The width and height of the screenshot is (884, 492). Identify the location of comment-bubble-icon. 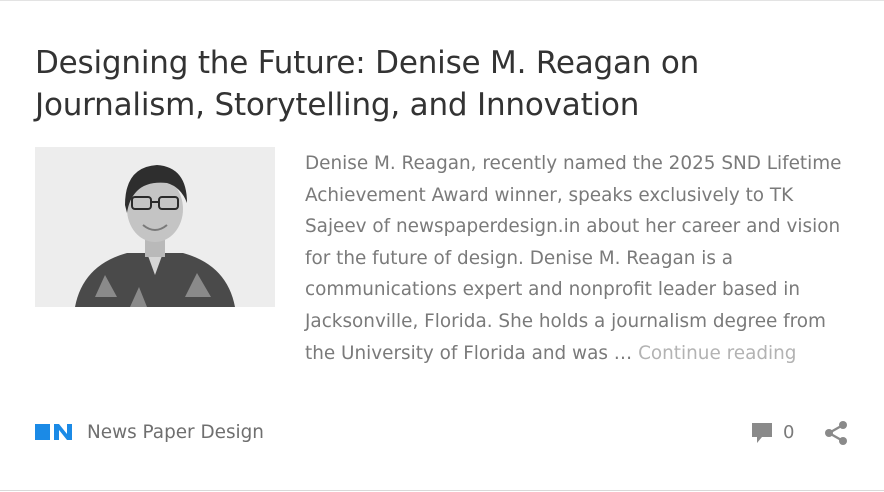
(762, 433).